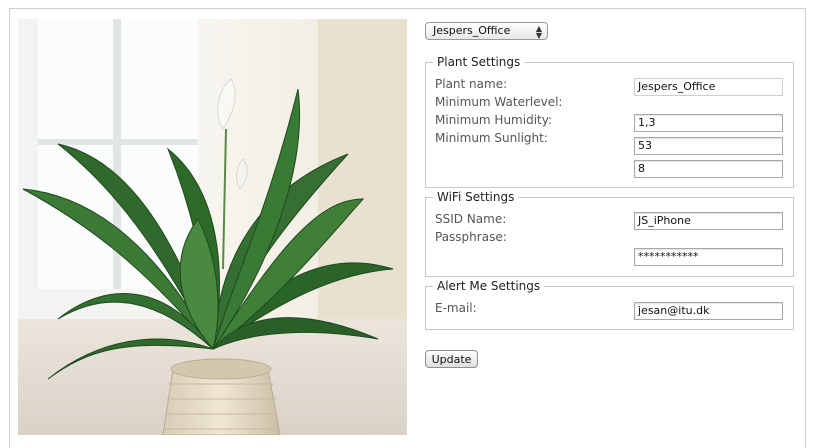  Describe the element at coordinates (708, 169) in the screenshot. I see `min-sunlight-field: 8` at that location.